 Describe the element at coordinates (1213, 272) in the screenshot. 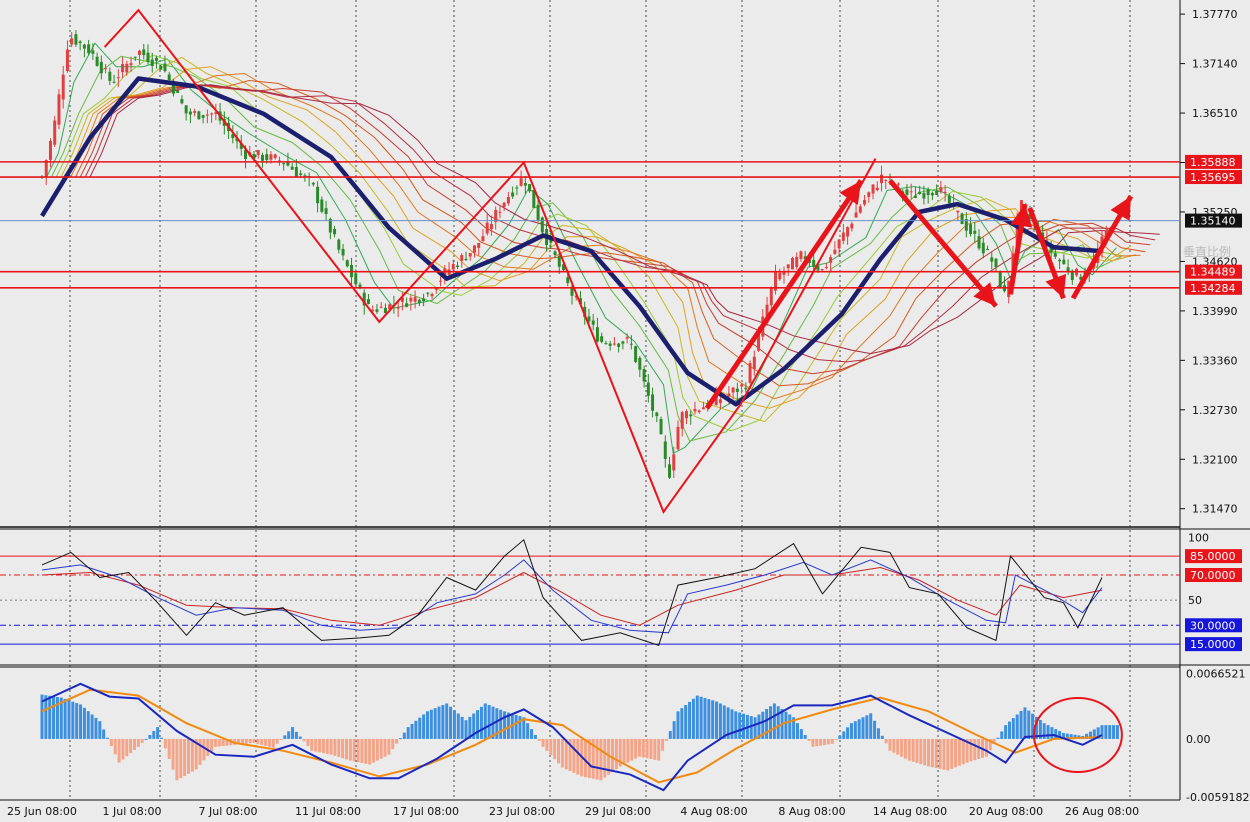

I see `price-level-label: 1.34489` at that location.